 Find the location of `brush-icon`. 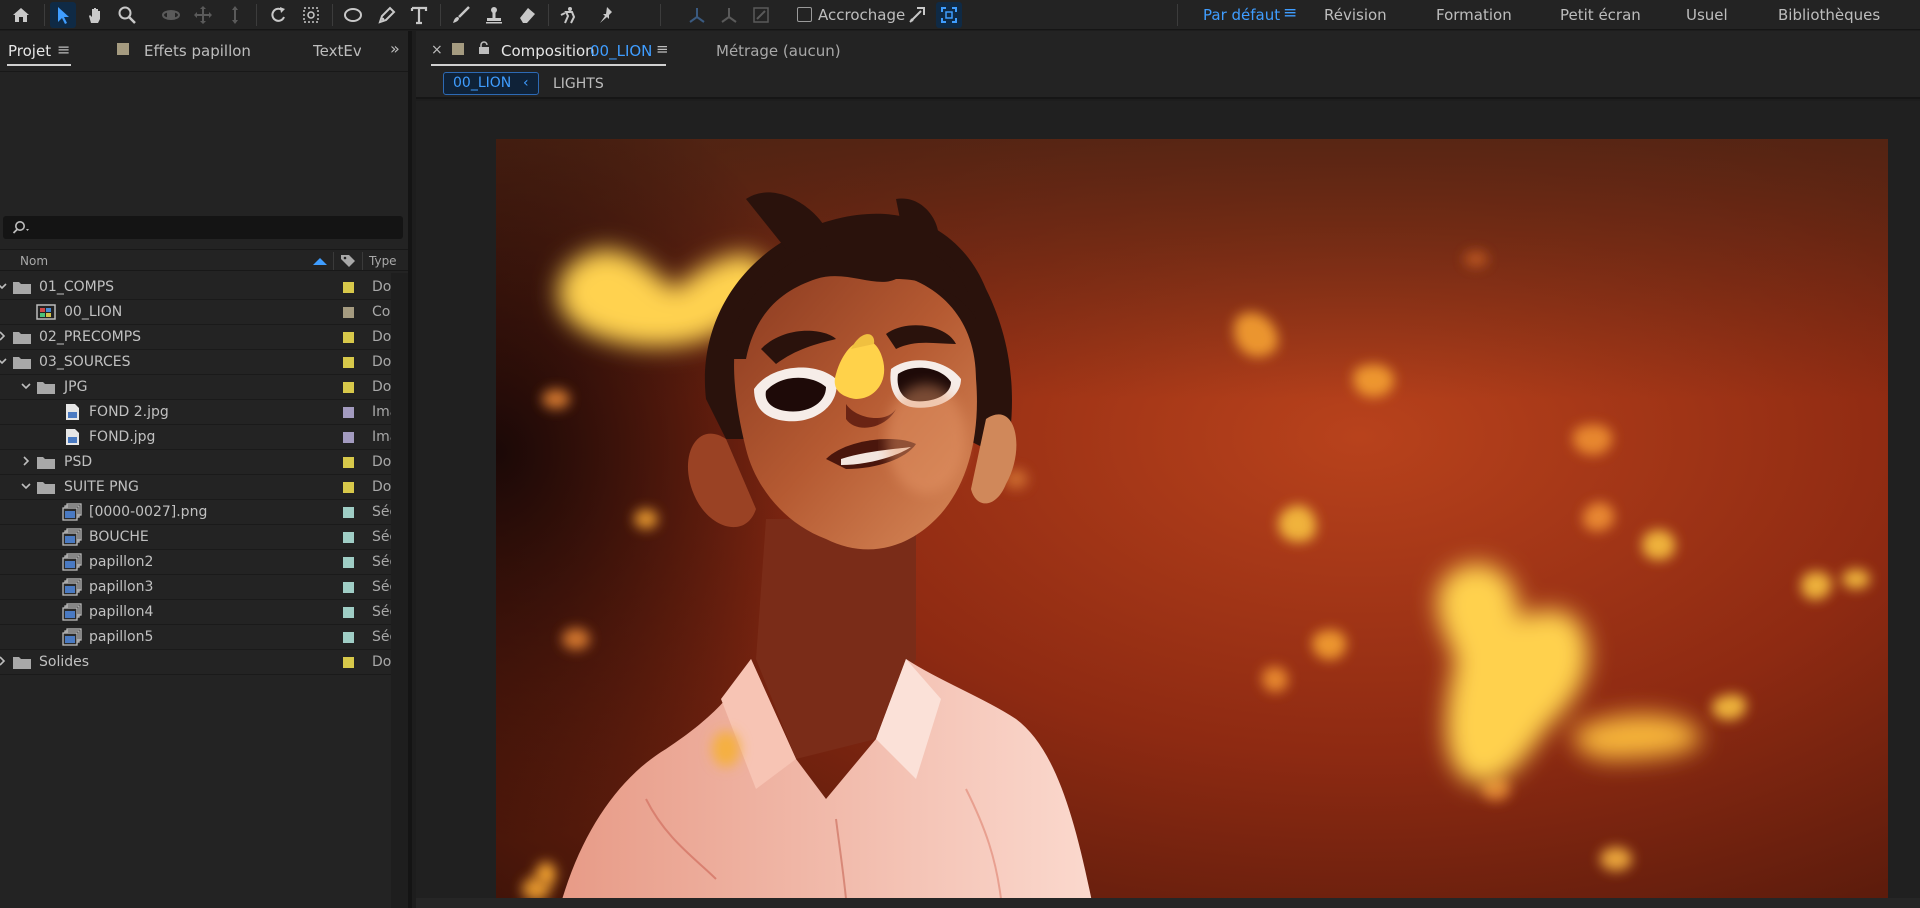

brush-icon is located at coordinates (461, 15).